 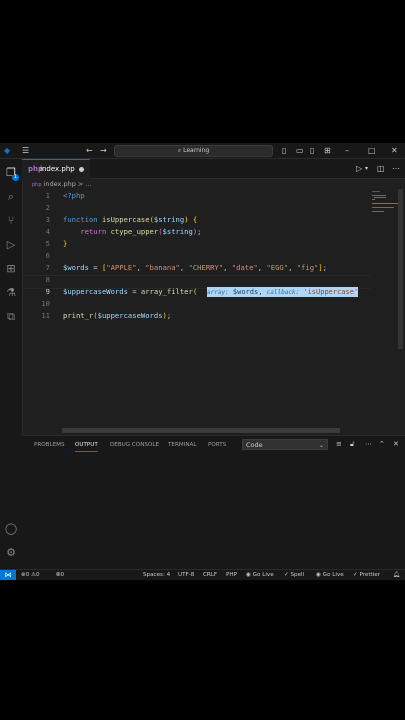 What do you see at coordinates (60, 575) in the screenshot?
I see `ports-status: ⦾0` at bounding box center [60, 575].